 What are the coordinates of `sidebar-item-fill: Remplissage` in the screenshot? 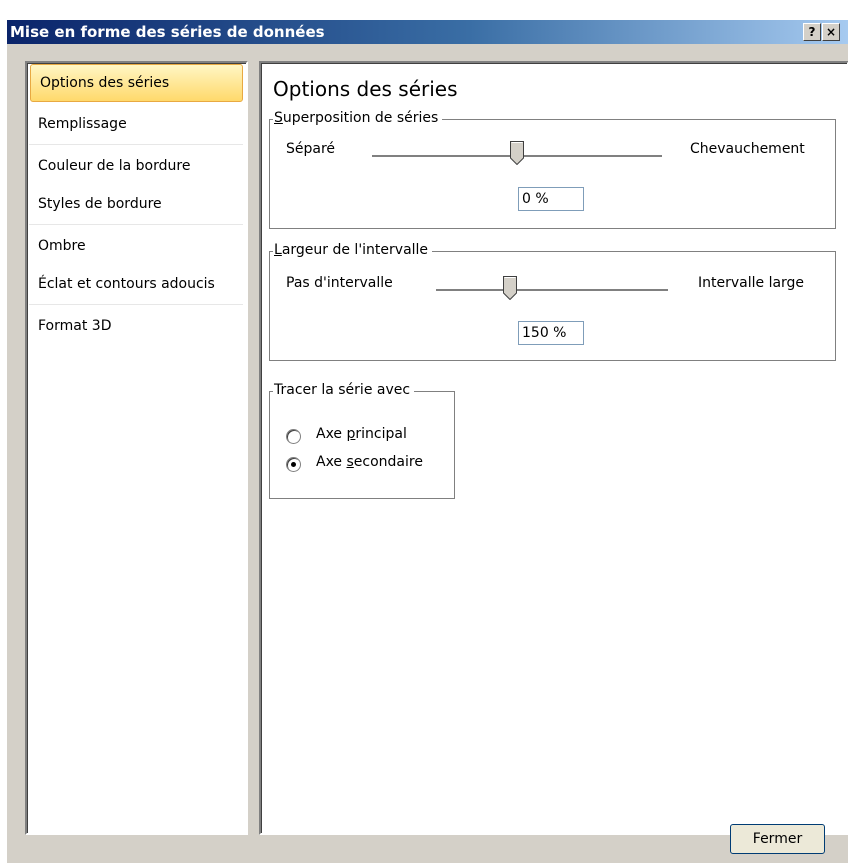 It's located at (135, 124).